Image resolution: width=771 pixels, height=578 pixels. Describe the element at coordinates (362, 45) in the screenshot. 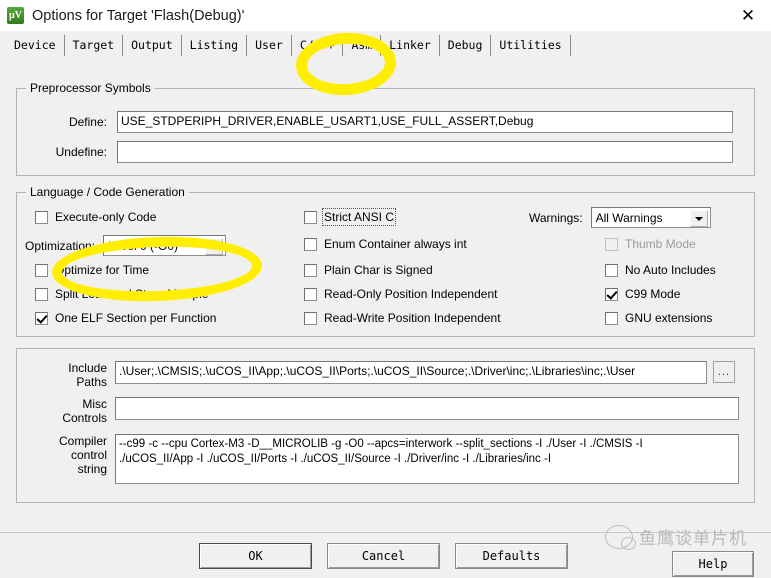

I see `tab-asm: Asm` at that location.